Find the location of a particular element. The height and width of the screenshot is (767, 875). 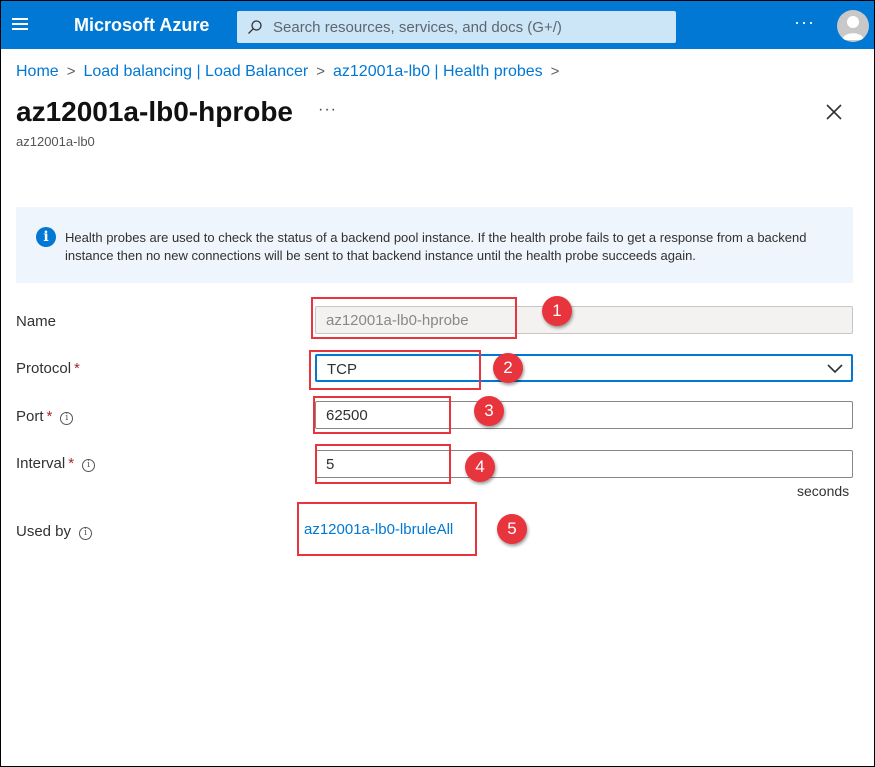

close-icon is located at coordinates (834, 112).